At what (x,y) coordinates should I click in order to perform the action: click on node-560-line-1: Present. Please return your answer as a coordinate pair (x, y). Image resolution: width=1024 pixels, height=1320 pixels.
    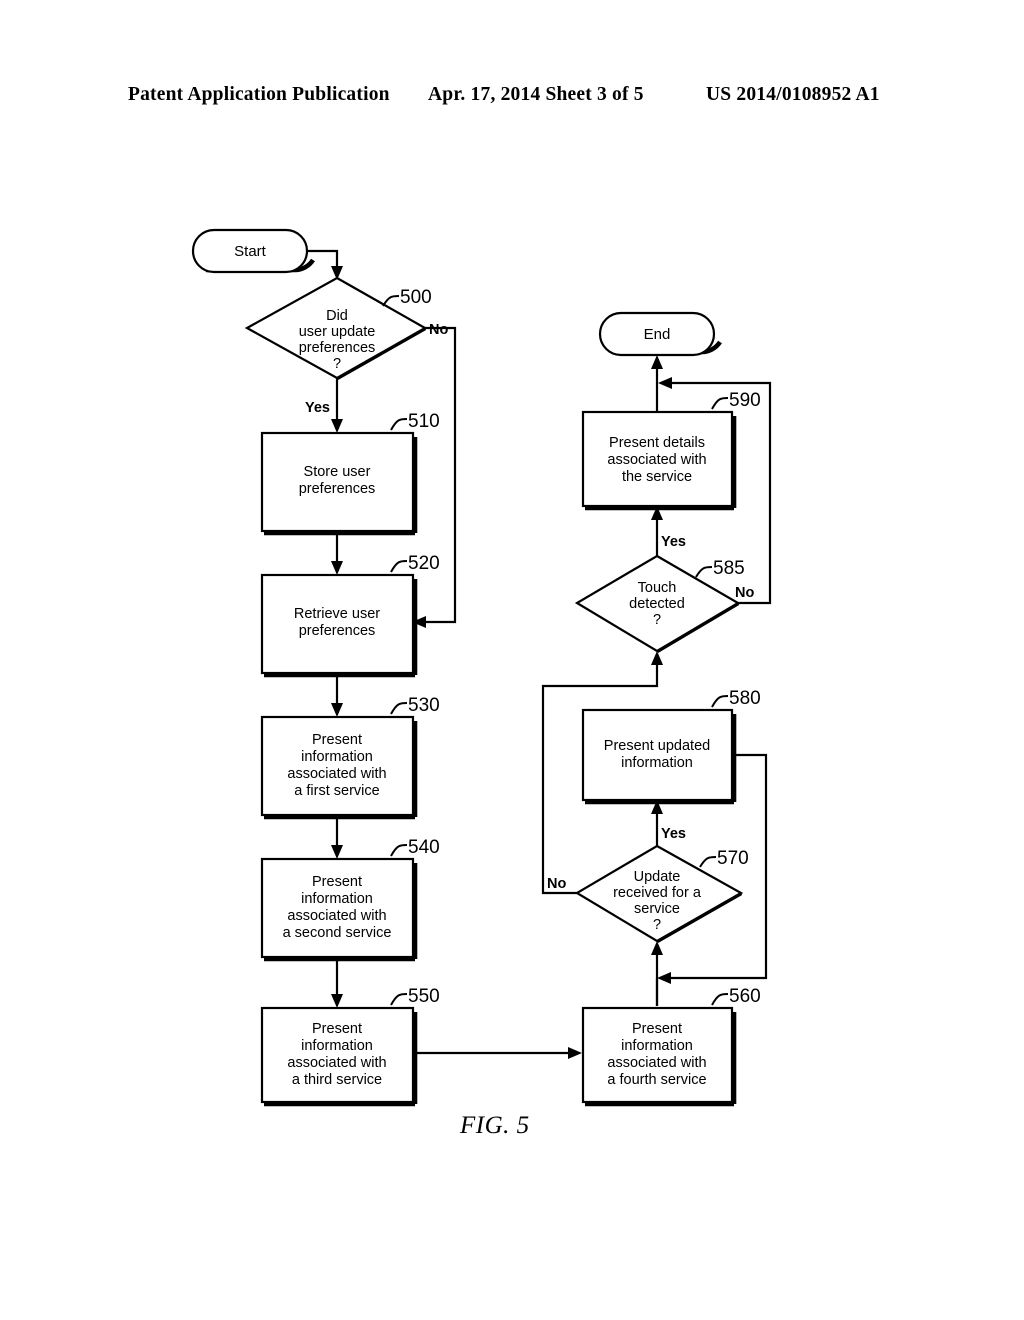
    Looking at the image, I should click on (657, 1029).